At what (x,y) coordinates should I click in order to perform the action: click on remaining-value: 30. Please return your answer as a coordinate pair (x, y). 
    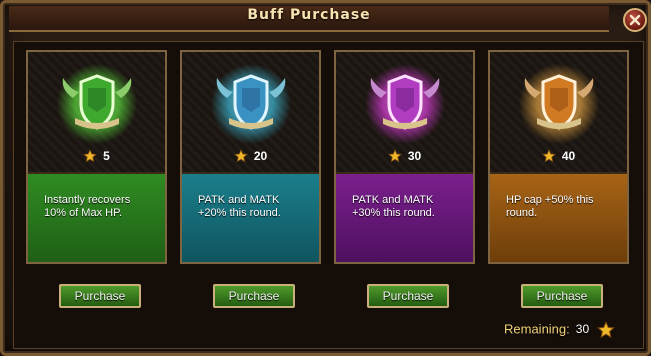
    Looking at the image, I should click on (582, 329).